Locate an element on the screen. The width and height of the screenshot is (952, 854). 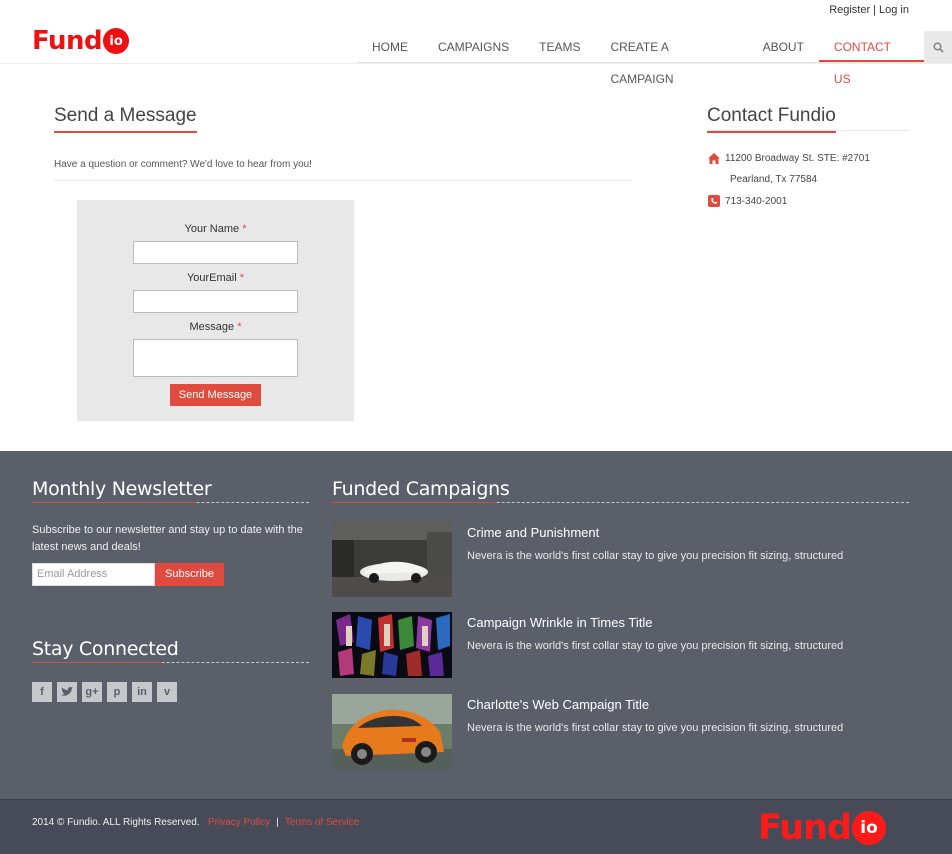
newsletter-title: Monthly Newsletter is located at coordinates (122, 489).